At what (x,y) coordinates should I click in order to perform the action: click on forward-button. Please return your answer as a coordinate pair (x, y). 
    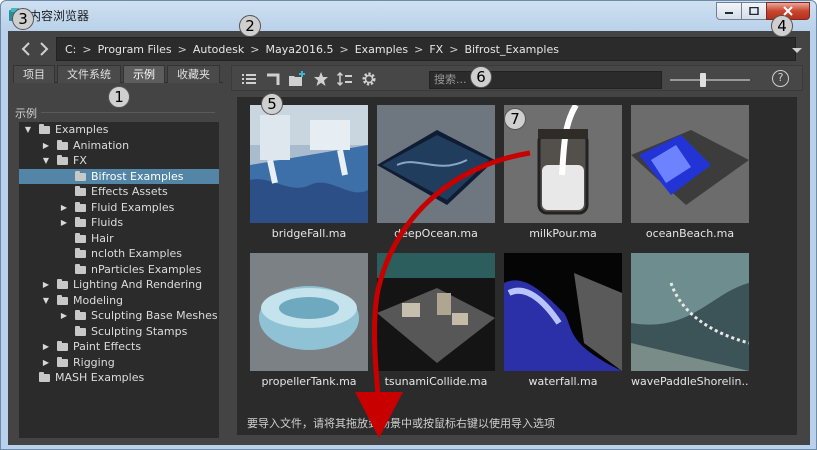
    Looking at the image, I should click on (44, 49).